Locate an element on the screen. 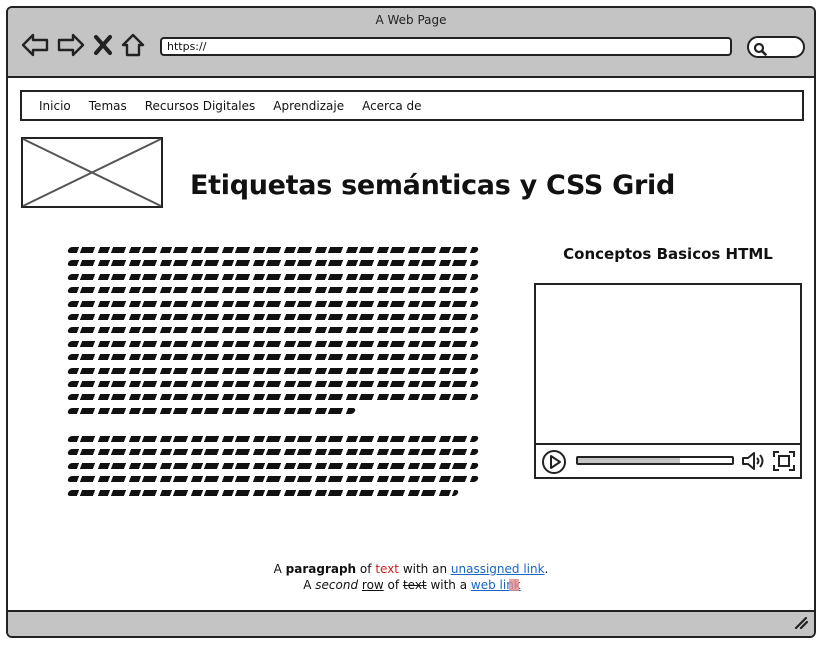 This screenshot has height=647, width=826. browser-nav-buttons is located at coordinates (83, 45).